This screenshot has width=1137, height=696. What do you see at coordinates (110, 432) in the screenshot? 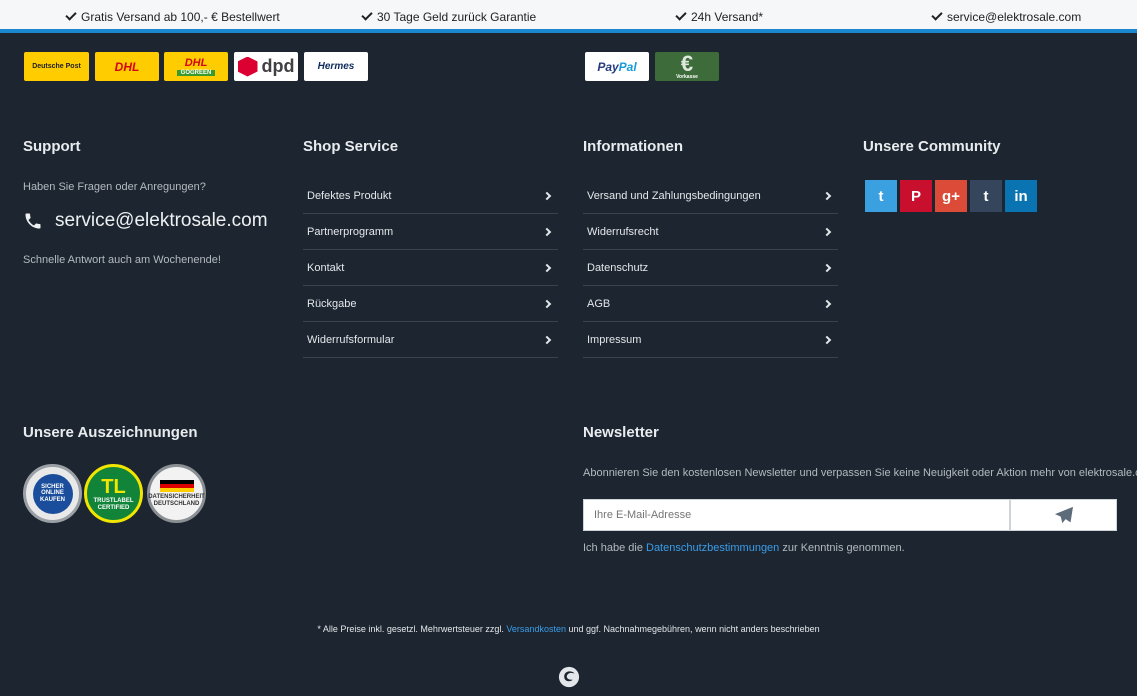
I see `awards-title: Unsere Auszeichnungen` at bounding box center [110, 432].